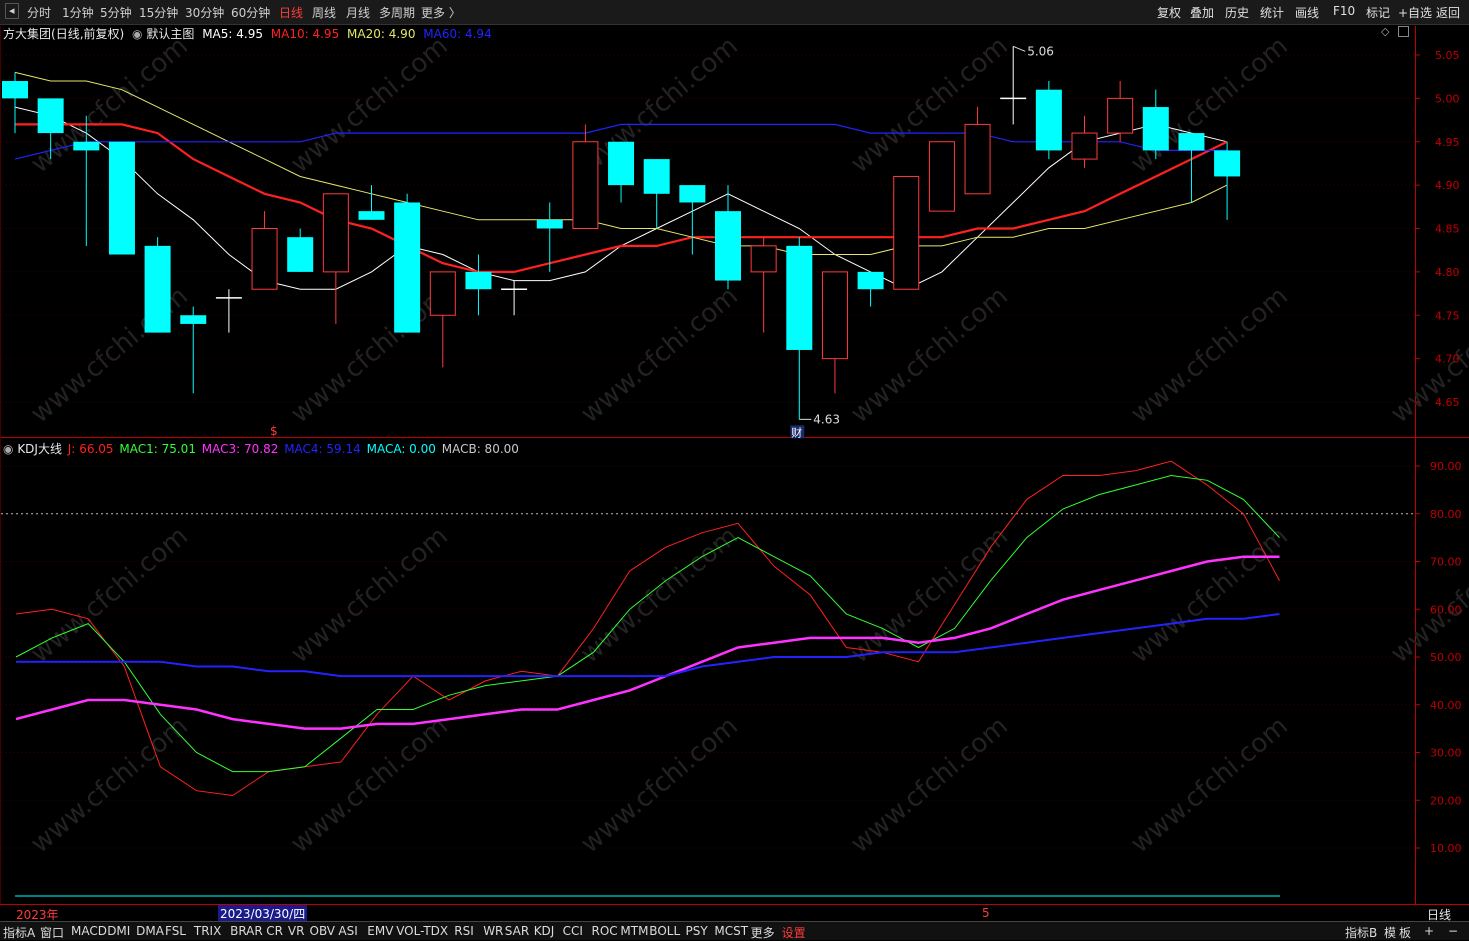 Image resolution: width=1469 pixels, height=941 pixels. Describe the element at coordinates (1385, 31) in the screenshot. I see `diamond-icon: ◇` at that location.